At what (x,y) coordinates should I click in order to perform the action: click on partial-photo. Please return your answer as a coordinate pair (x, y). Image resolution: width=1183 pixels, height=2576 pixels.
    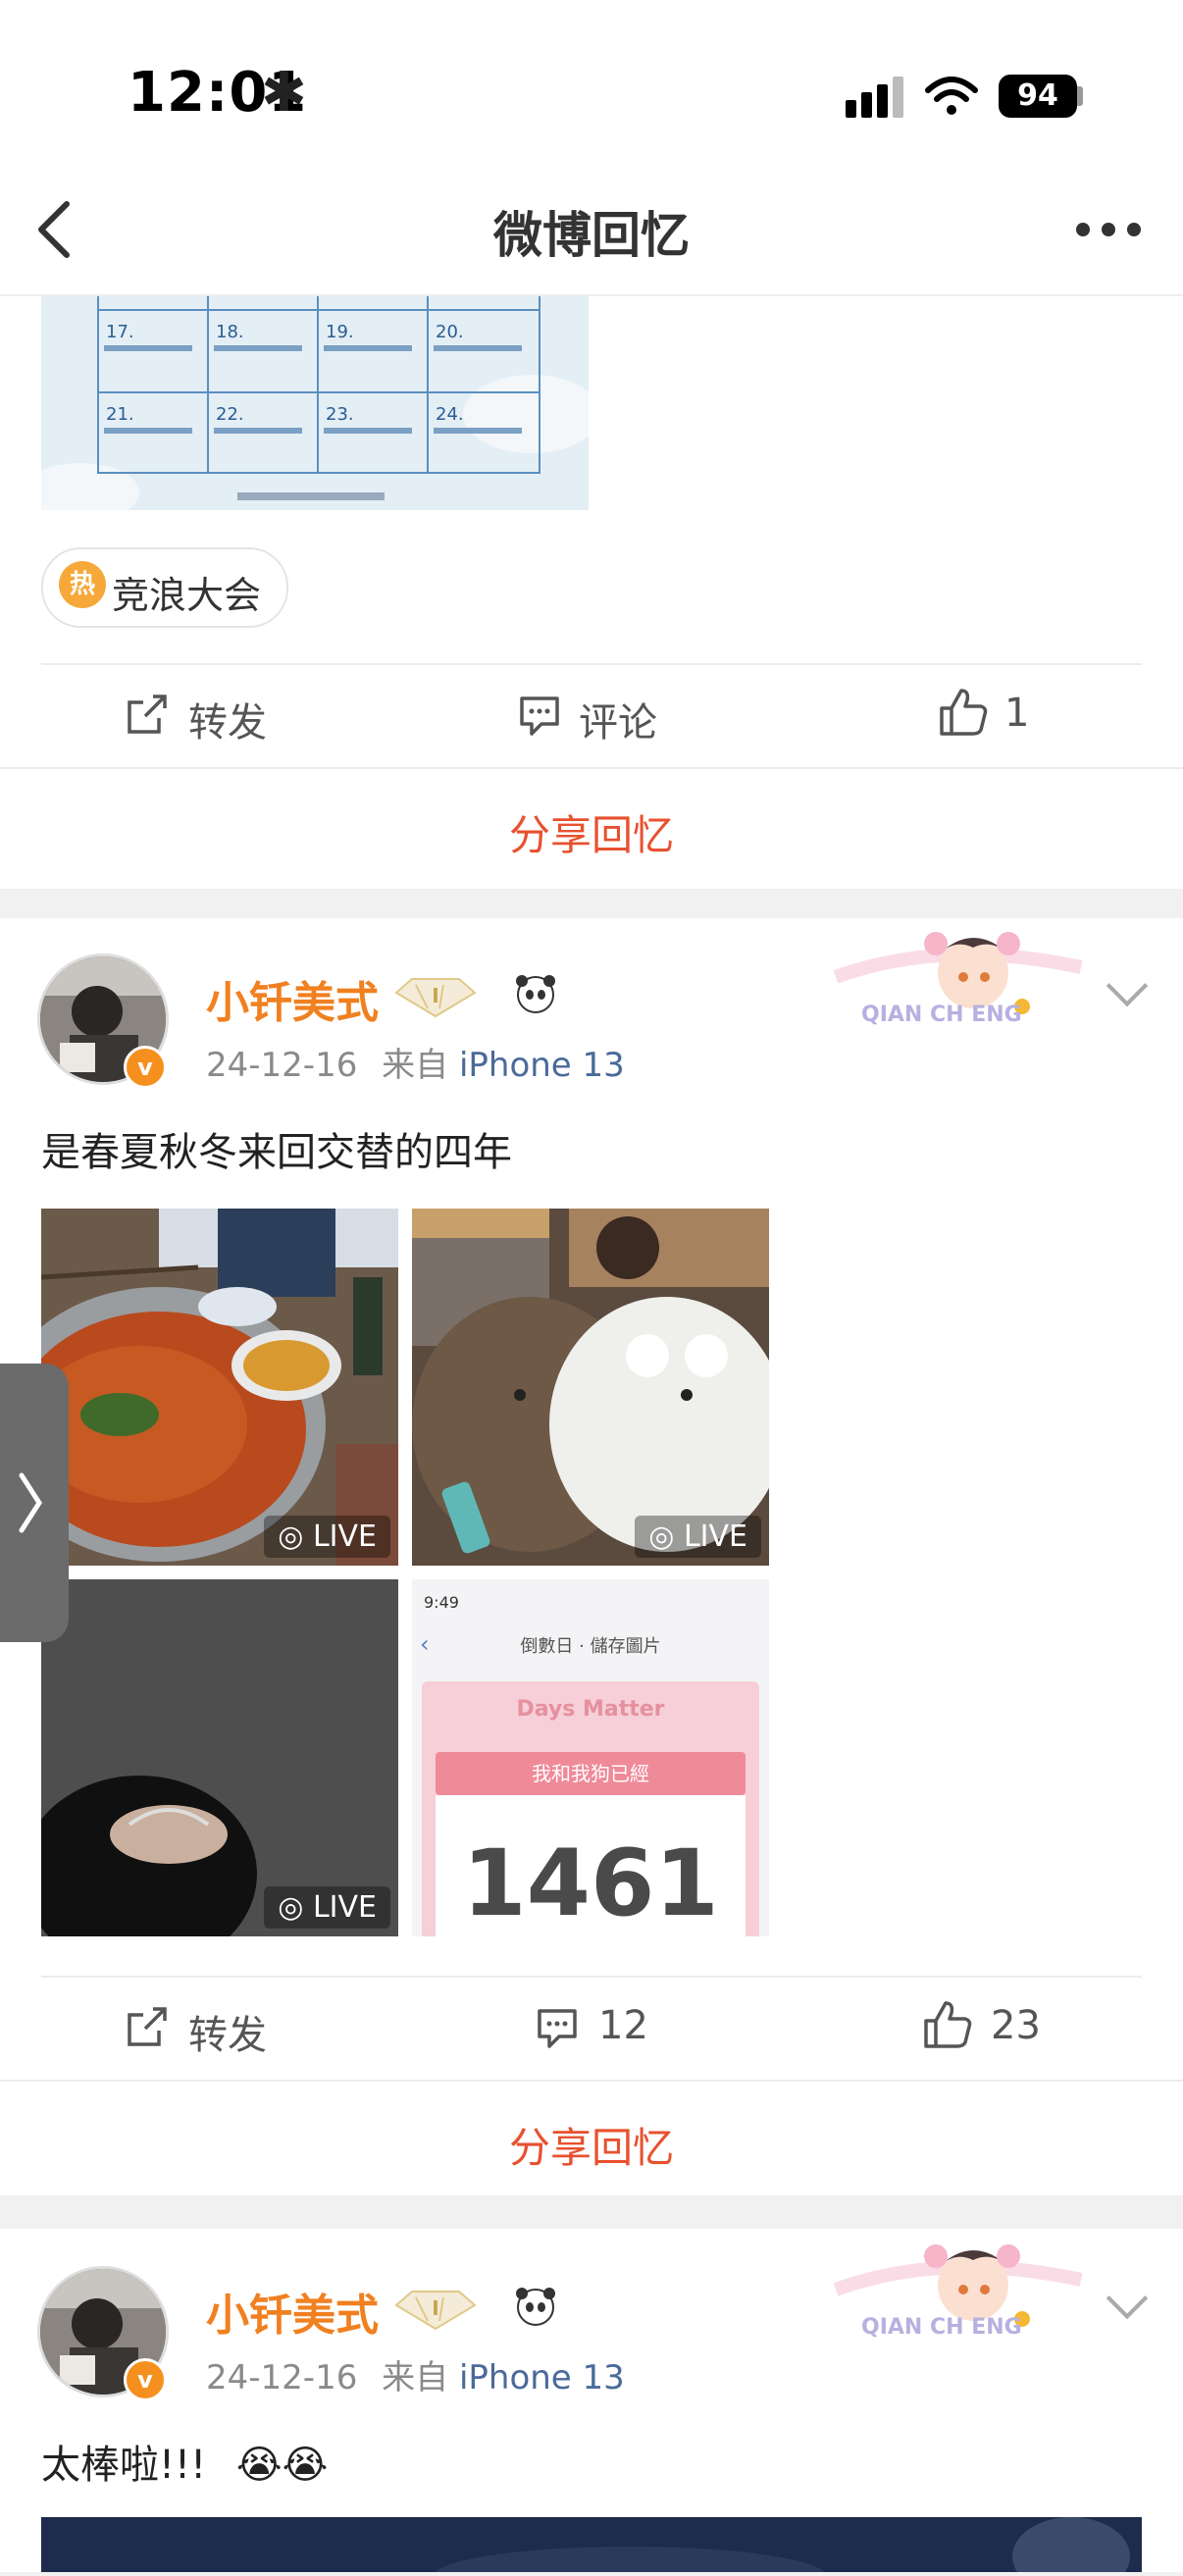
    Looking at the image, I should click on (591, 2546).